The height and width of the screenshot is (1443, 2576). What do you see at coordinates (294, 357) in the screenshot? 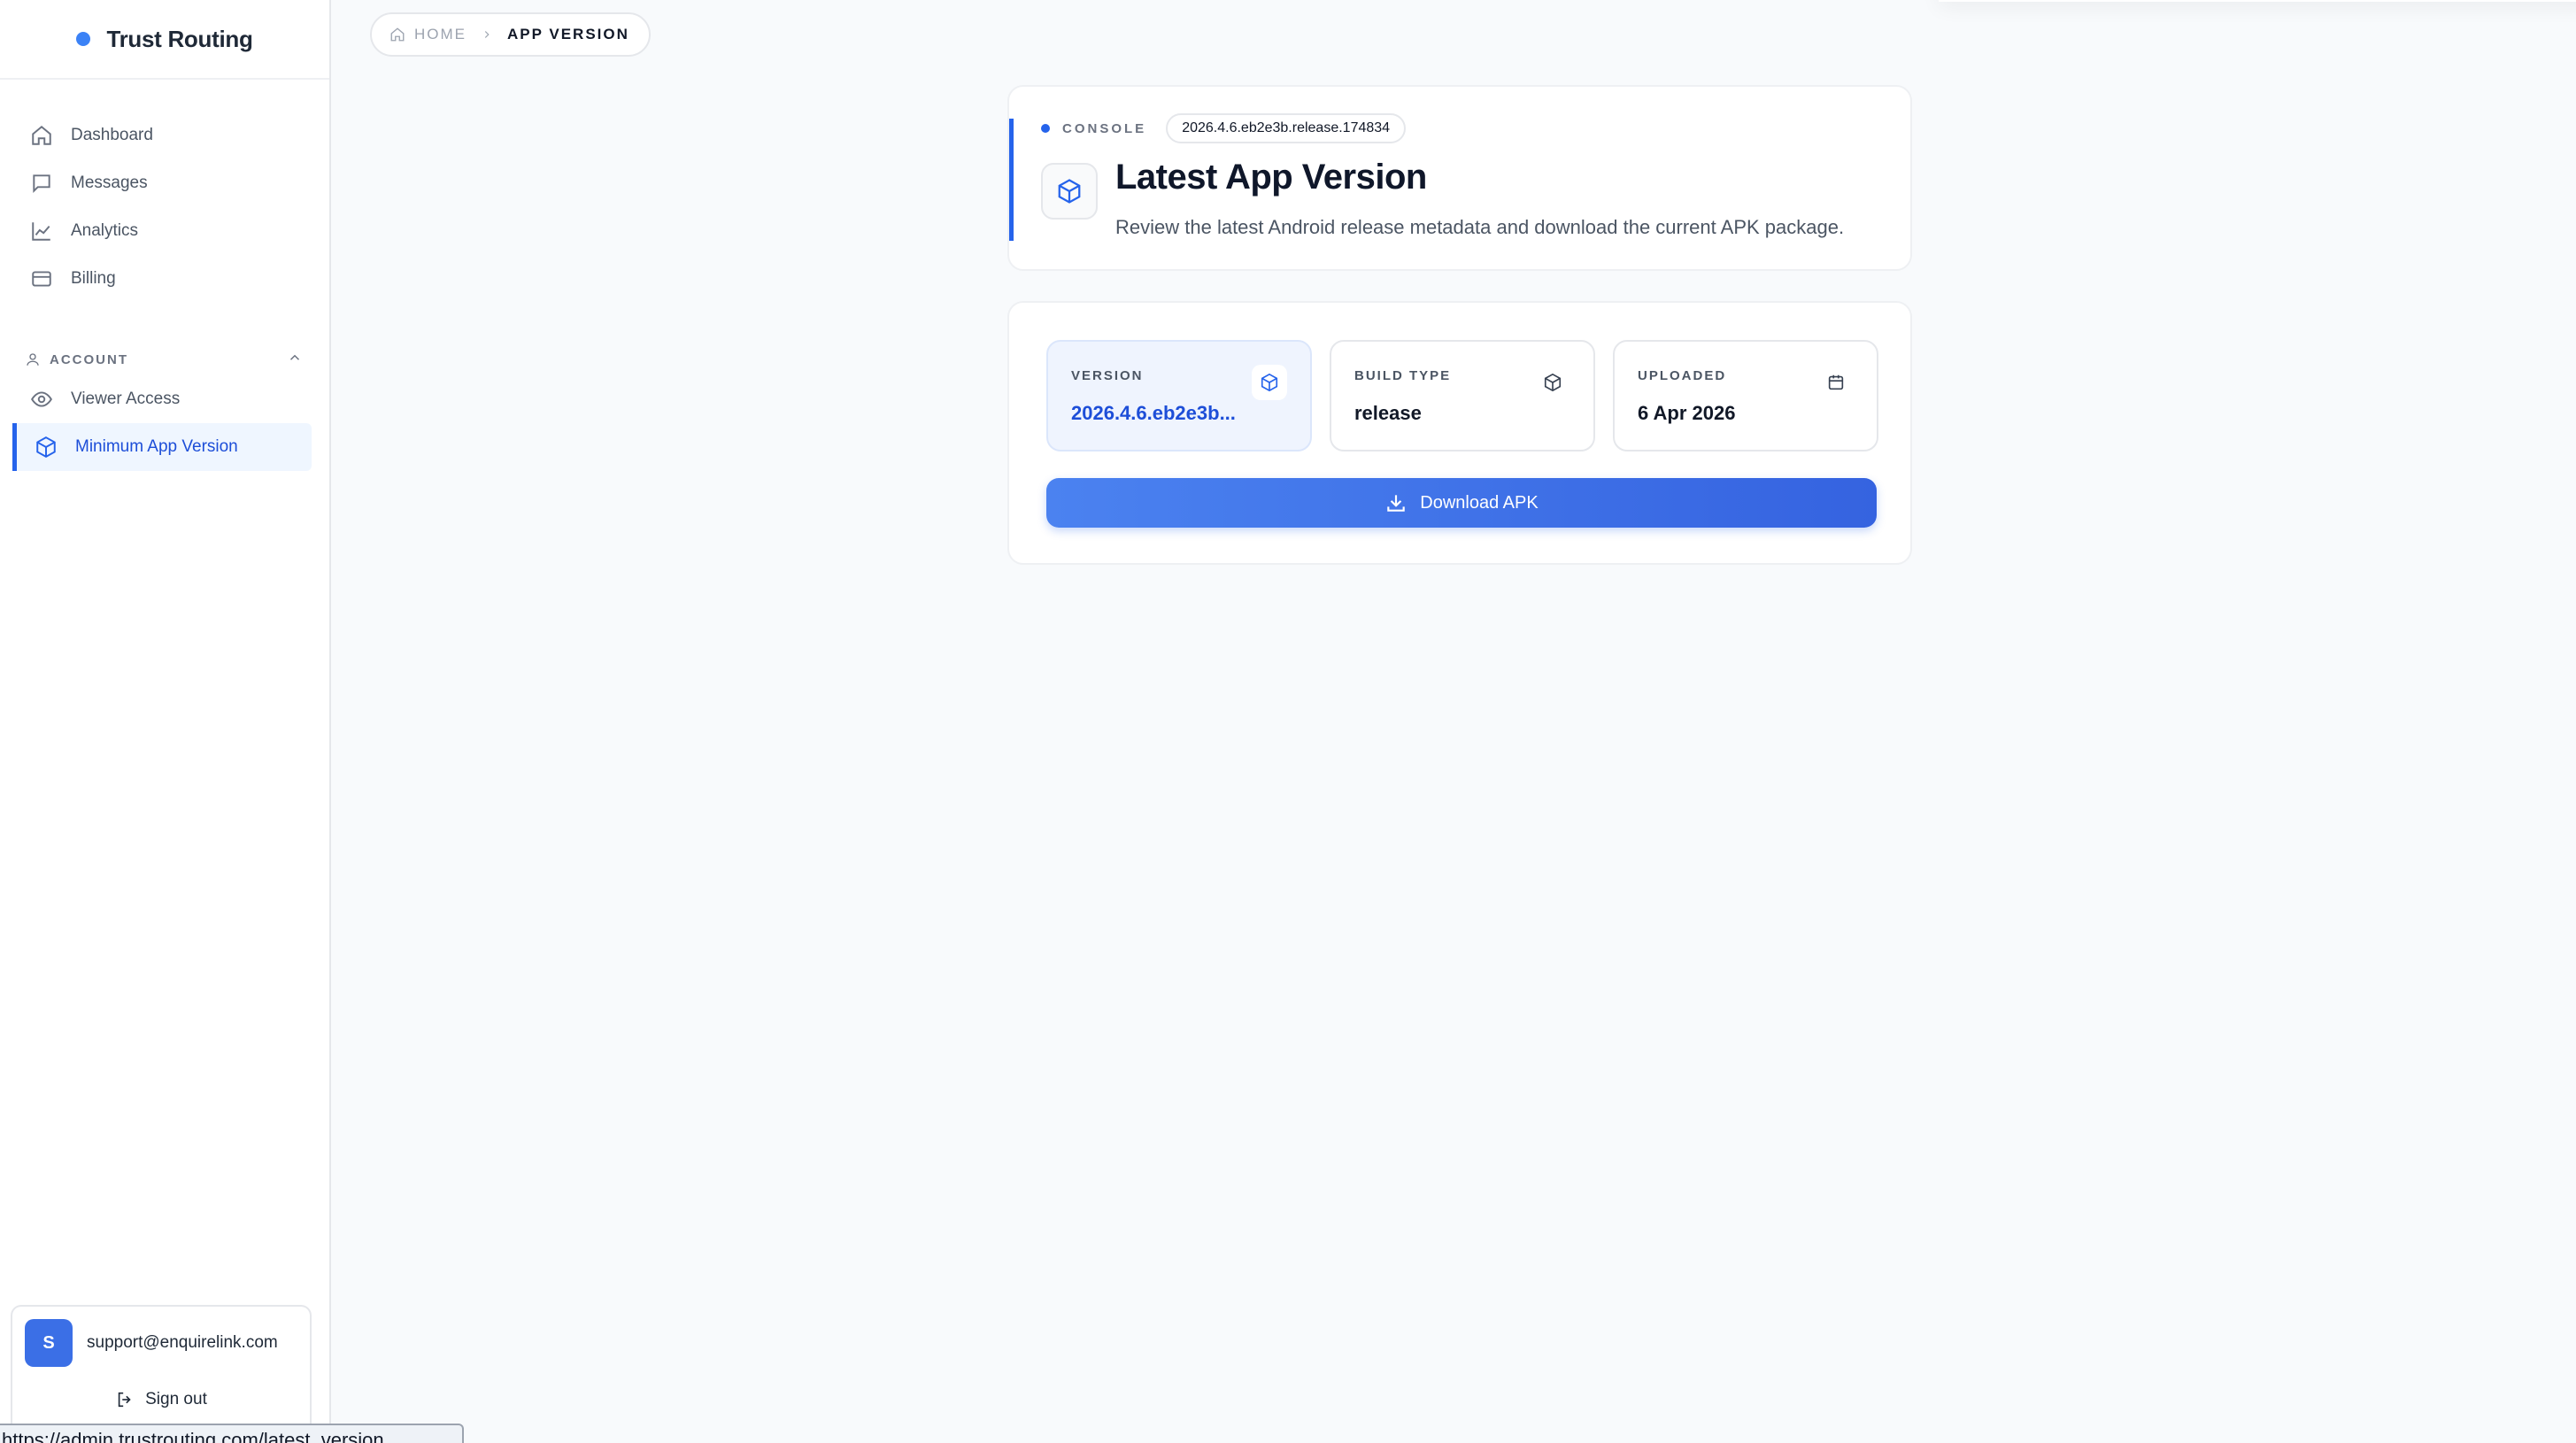
I see `chevron-up-icon` at bounding box center [294, 357].